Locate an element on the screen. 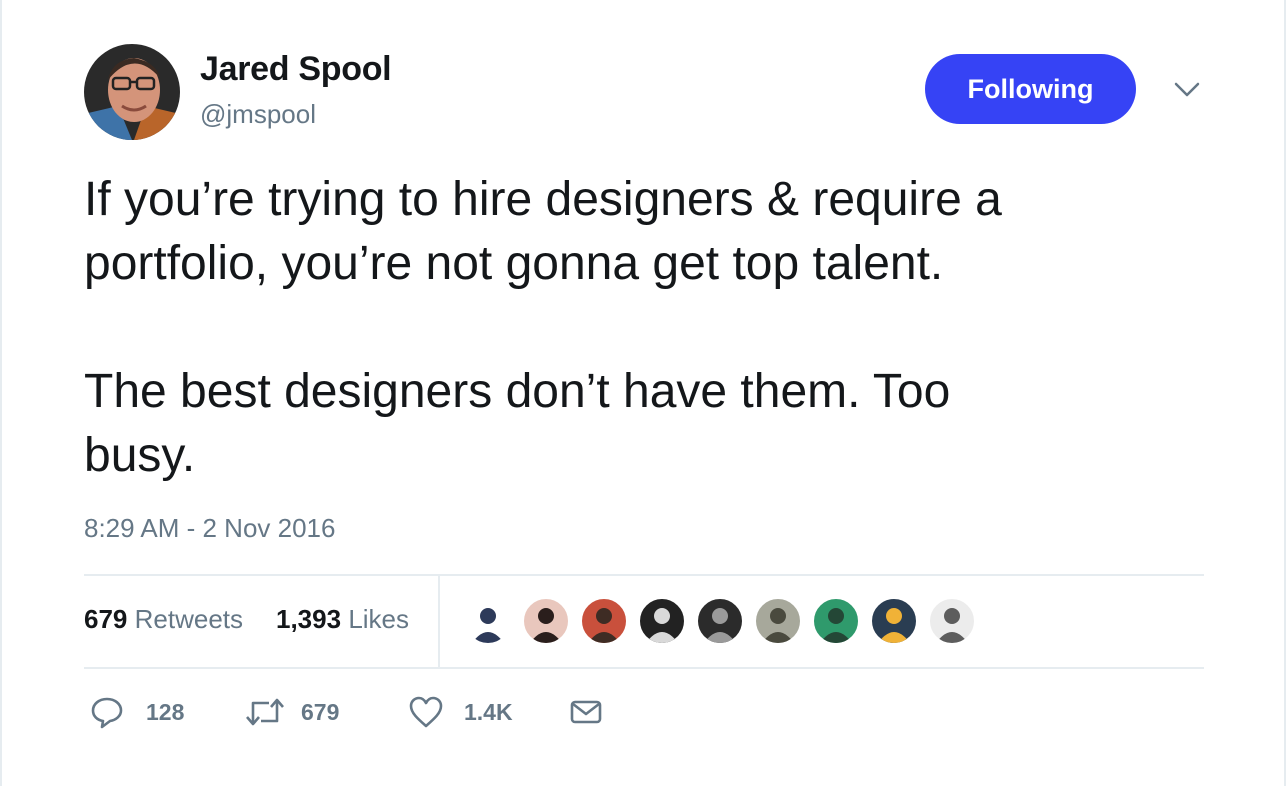 The width and height of the screenshot is (1286, 786). retweet-count: 679 is located at coordinates (320, 711).